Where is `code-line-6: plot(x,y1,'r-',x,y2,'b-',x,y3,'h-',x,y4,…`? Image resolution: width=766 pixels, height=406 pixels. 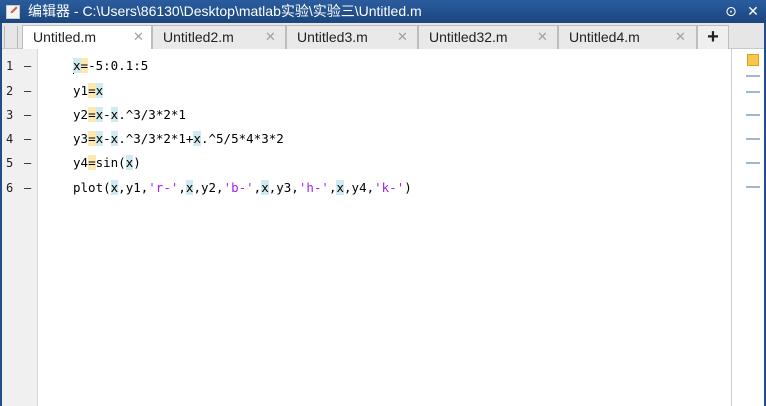 code-line-6: plot(x,y1,'r-',x,y2,'b-',x,y3,'h-',x,y4,… is located at coordinates (242, 187).